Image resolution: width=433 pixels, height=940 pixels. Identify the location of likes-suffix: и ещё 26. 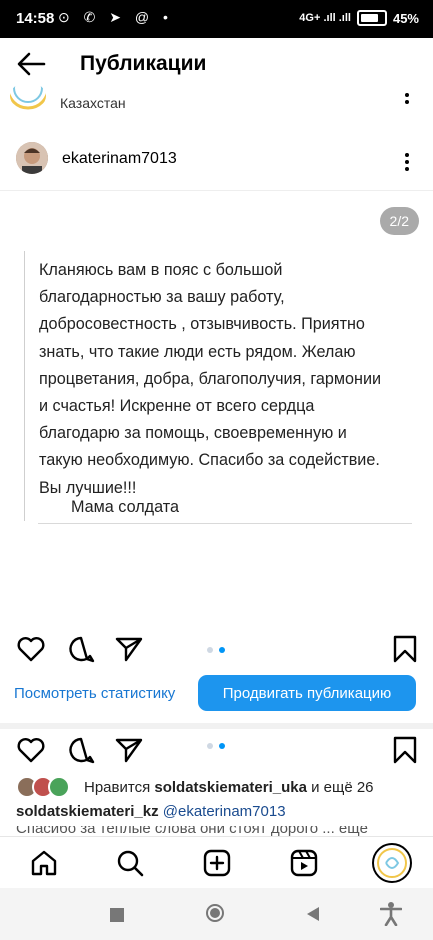
(340, 787).